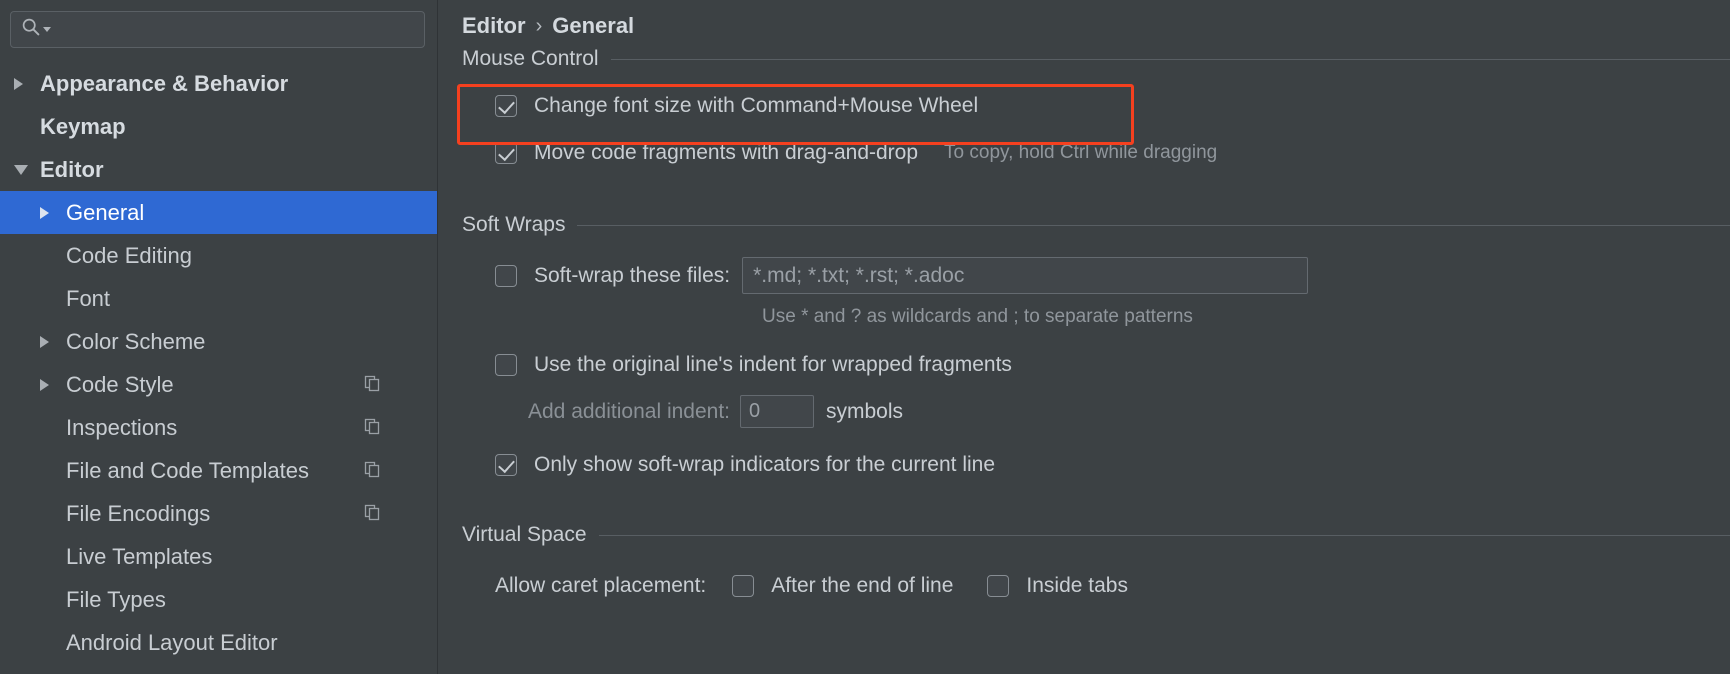 The height and width of the screenshot is (674, 1730). What do you see at coordinates (218, 255) in the screenshot?
I see `sidebar-item-code-editing: Code Editing` at bounding box center [218, 255].